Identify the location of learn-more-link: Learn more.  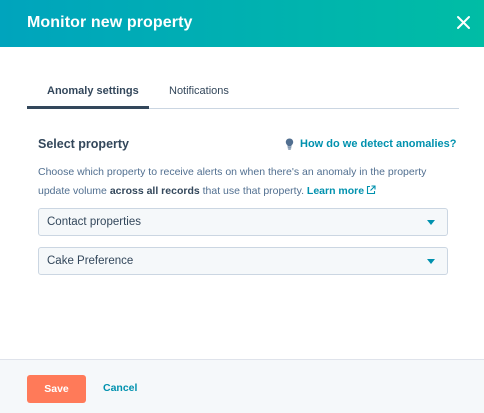
(341, 191).